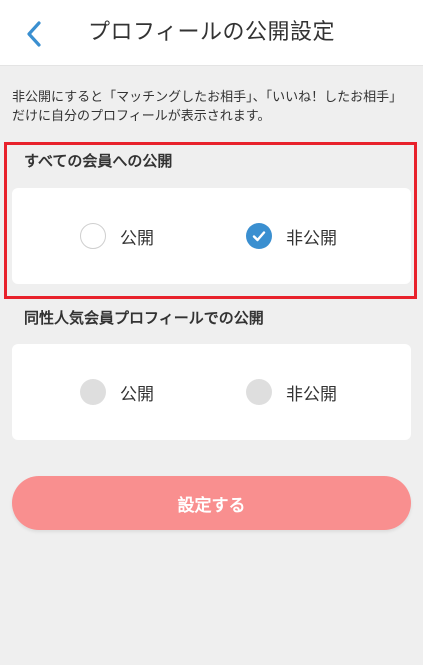 The width and height of the screenshot is (423, 665). I want to click on visibility-card-all-members: 公開 非公開, so click(211, 236).